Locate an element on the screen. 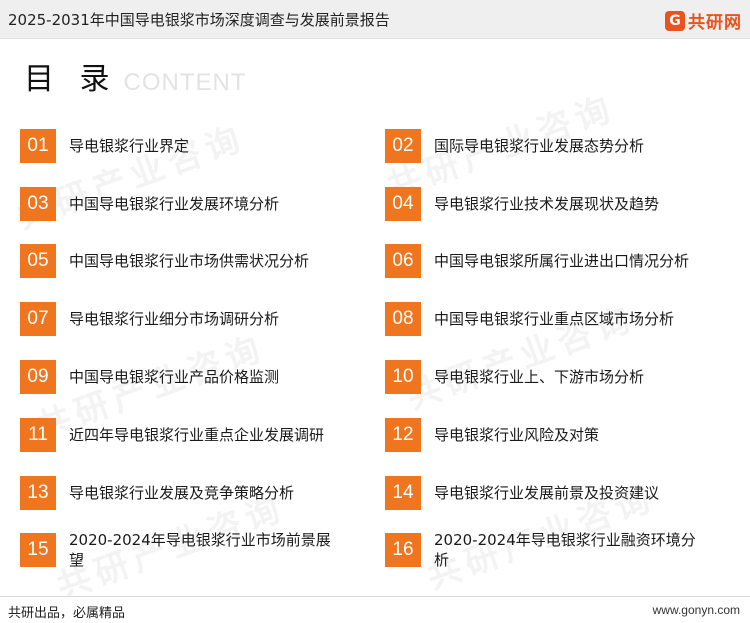 The height and width of the screenshot is (623, 750). toc-item: 01 导电银浆行业界定 is located at coordinates (185, 146).